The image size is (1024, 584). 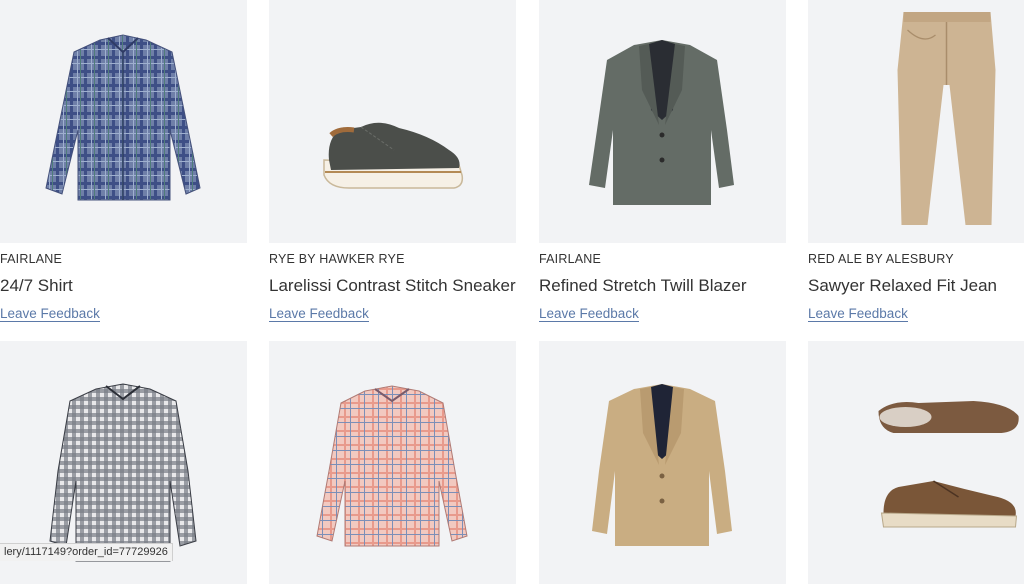 I want to click on product-image-brown-shoes, so click(x=916, y=462).